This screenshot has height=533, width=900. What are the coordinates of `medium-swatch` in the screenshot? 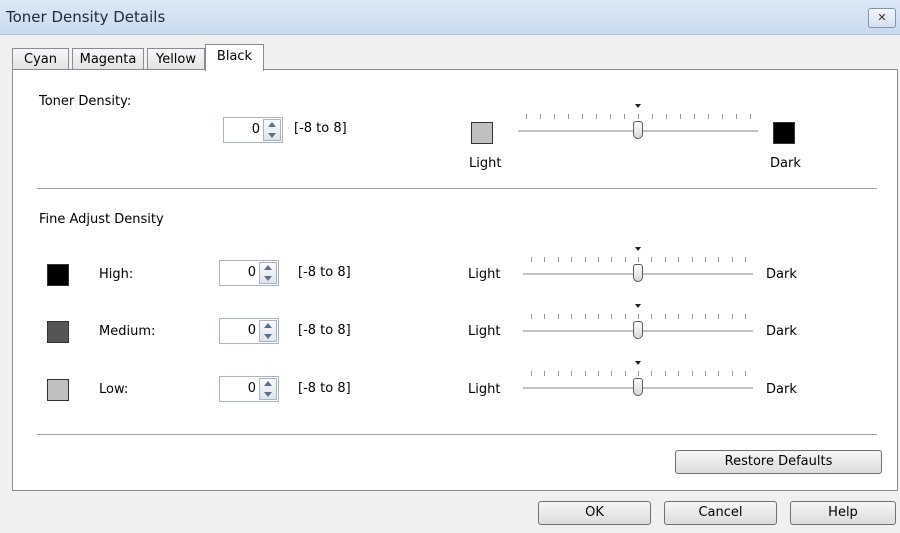 It's located at (58, 332).